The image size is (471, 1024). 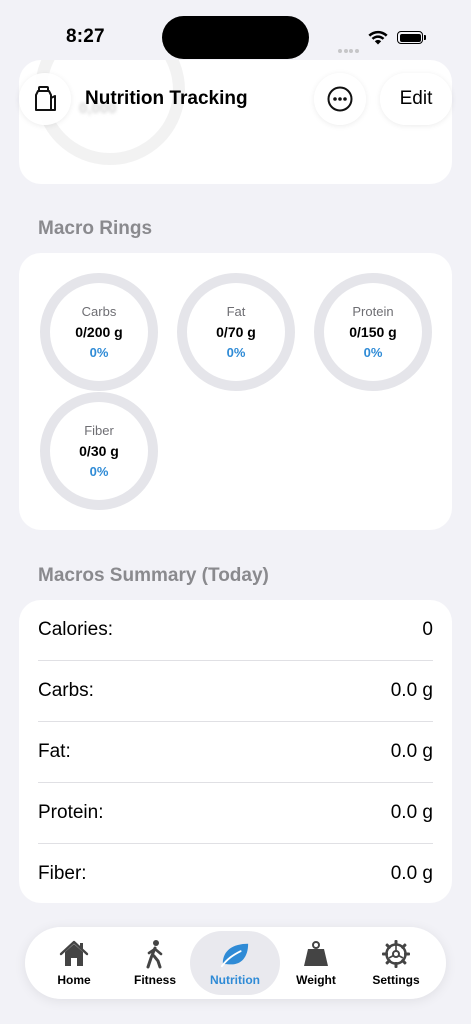 I want to click on macro-ring-carbs: Carbs 0/200 g 0%, so click(x=99, y=332).